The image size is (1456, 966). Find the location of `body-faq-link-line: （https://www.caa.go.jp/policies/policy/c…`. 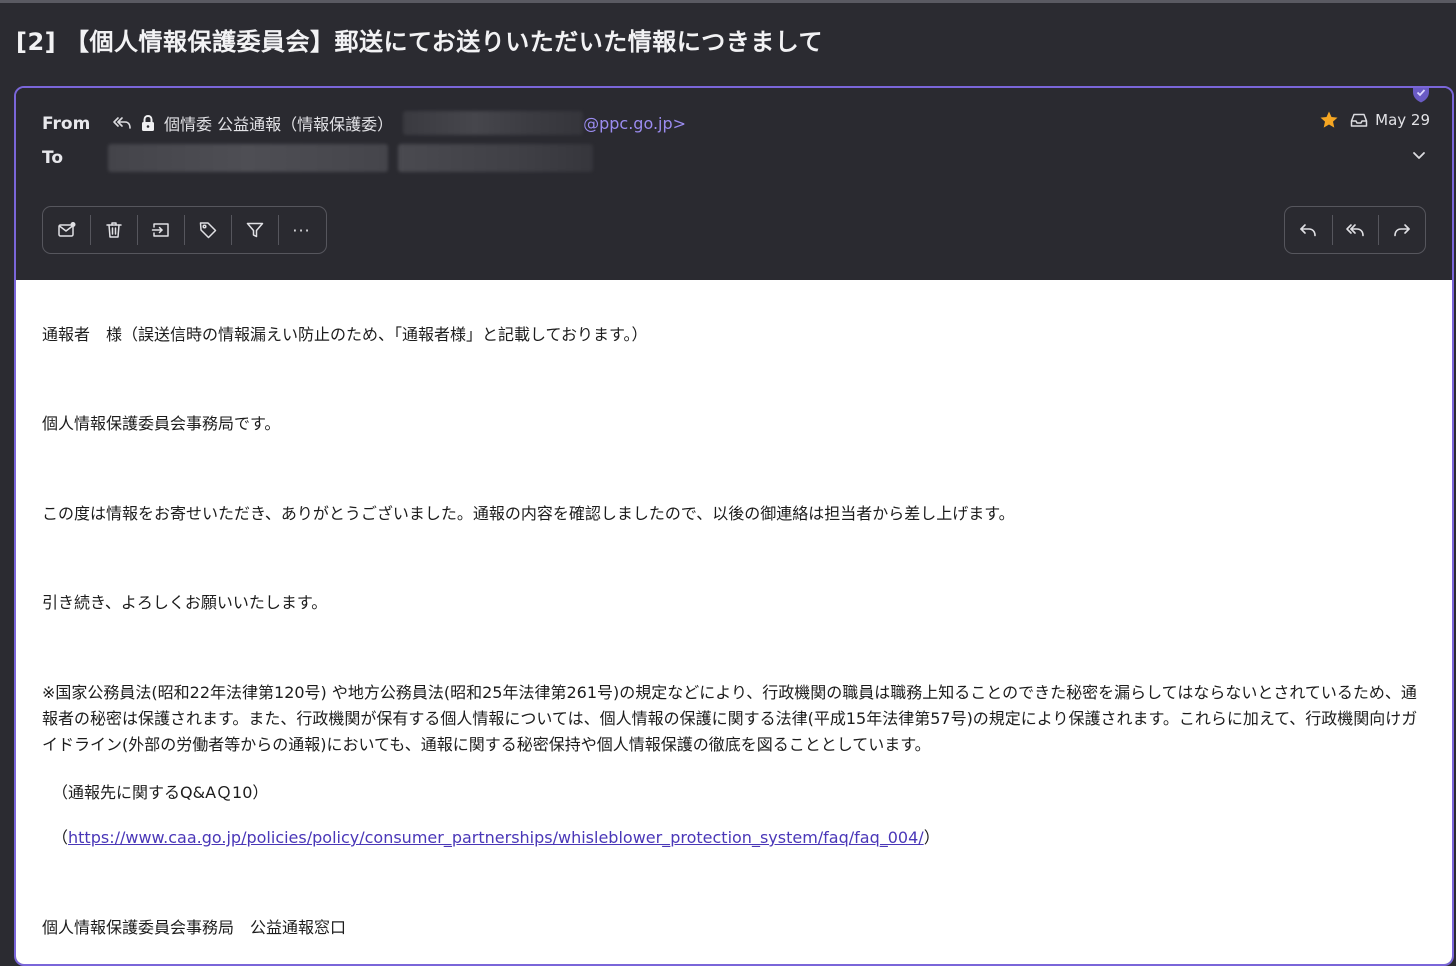

body-faq-link-line: （https://www.caa.go.jp/policies/policy/c… is located at coordinates (747, 838).